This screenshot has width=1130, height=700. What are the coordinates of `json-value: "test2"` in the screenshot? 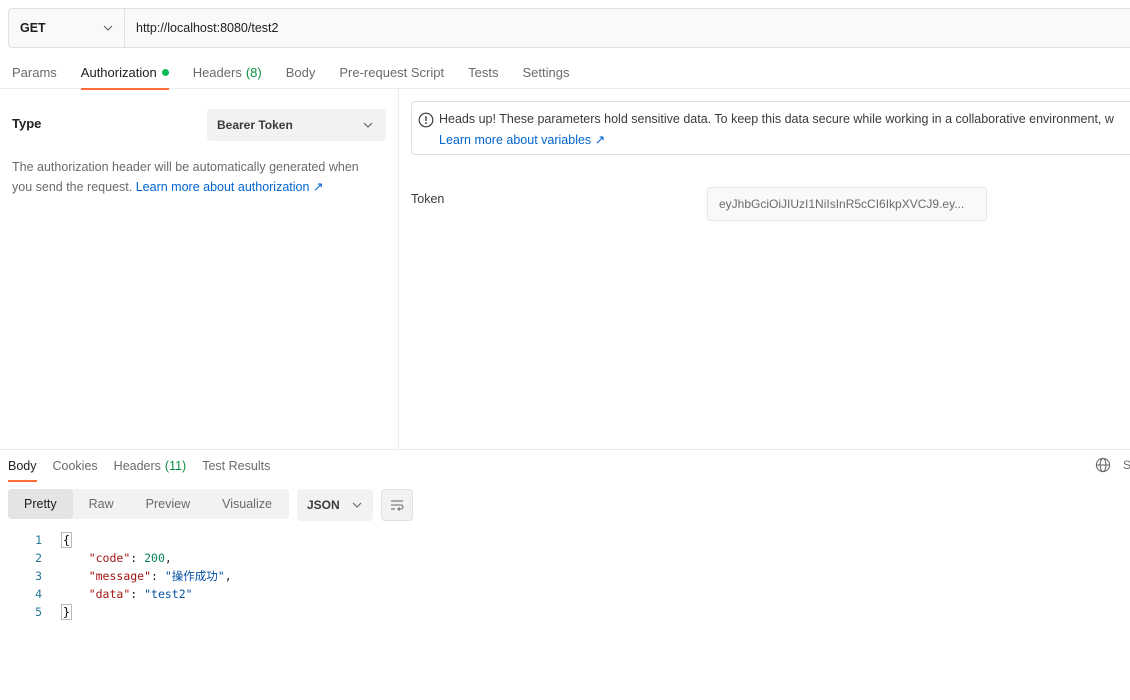 It's located at (168, 594).